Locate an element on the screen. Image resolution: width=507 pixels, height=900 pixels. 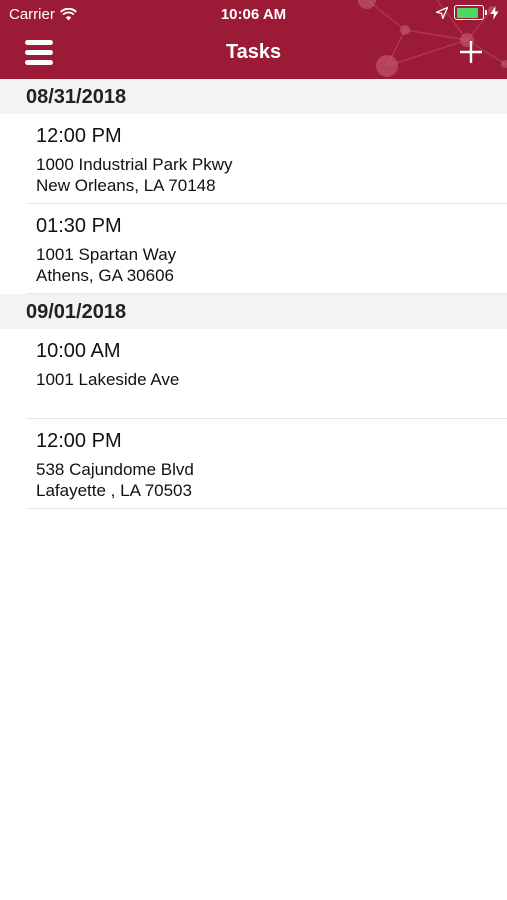
task-address-line1: 538 Cajundome Blvd is located at coordinates (115, 469).